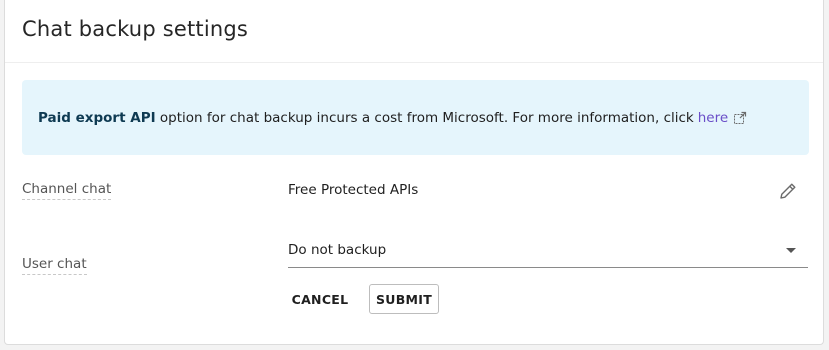  Describe the element at coordinates (97, 117) in the screenshot. I see `banner-bold-text: Paid export API` at that location.